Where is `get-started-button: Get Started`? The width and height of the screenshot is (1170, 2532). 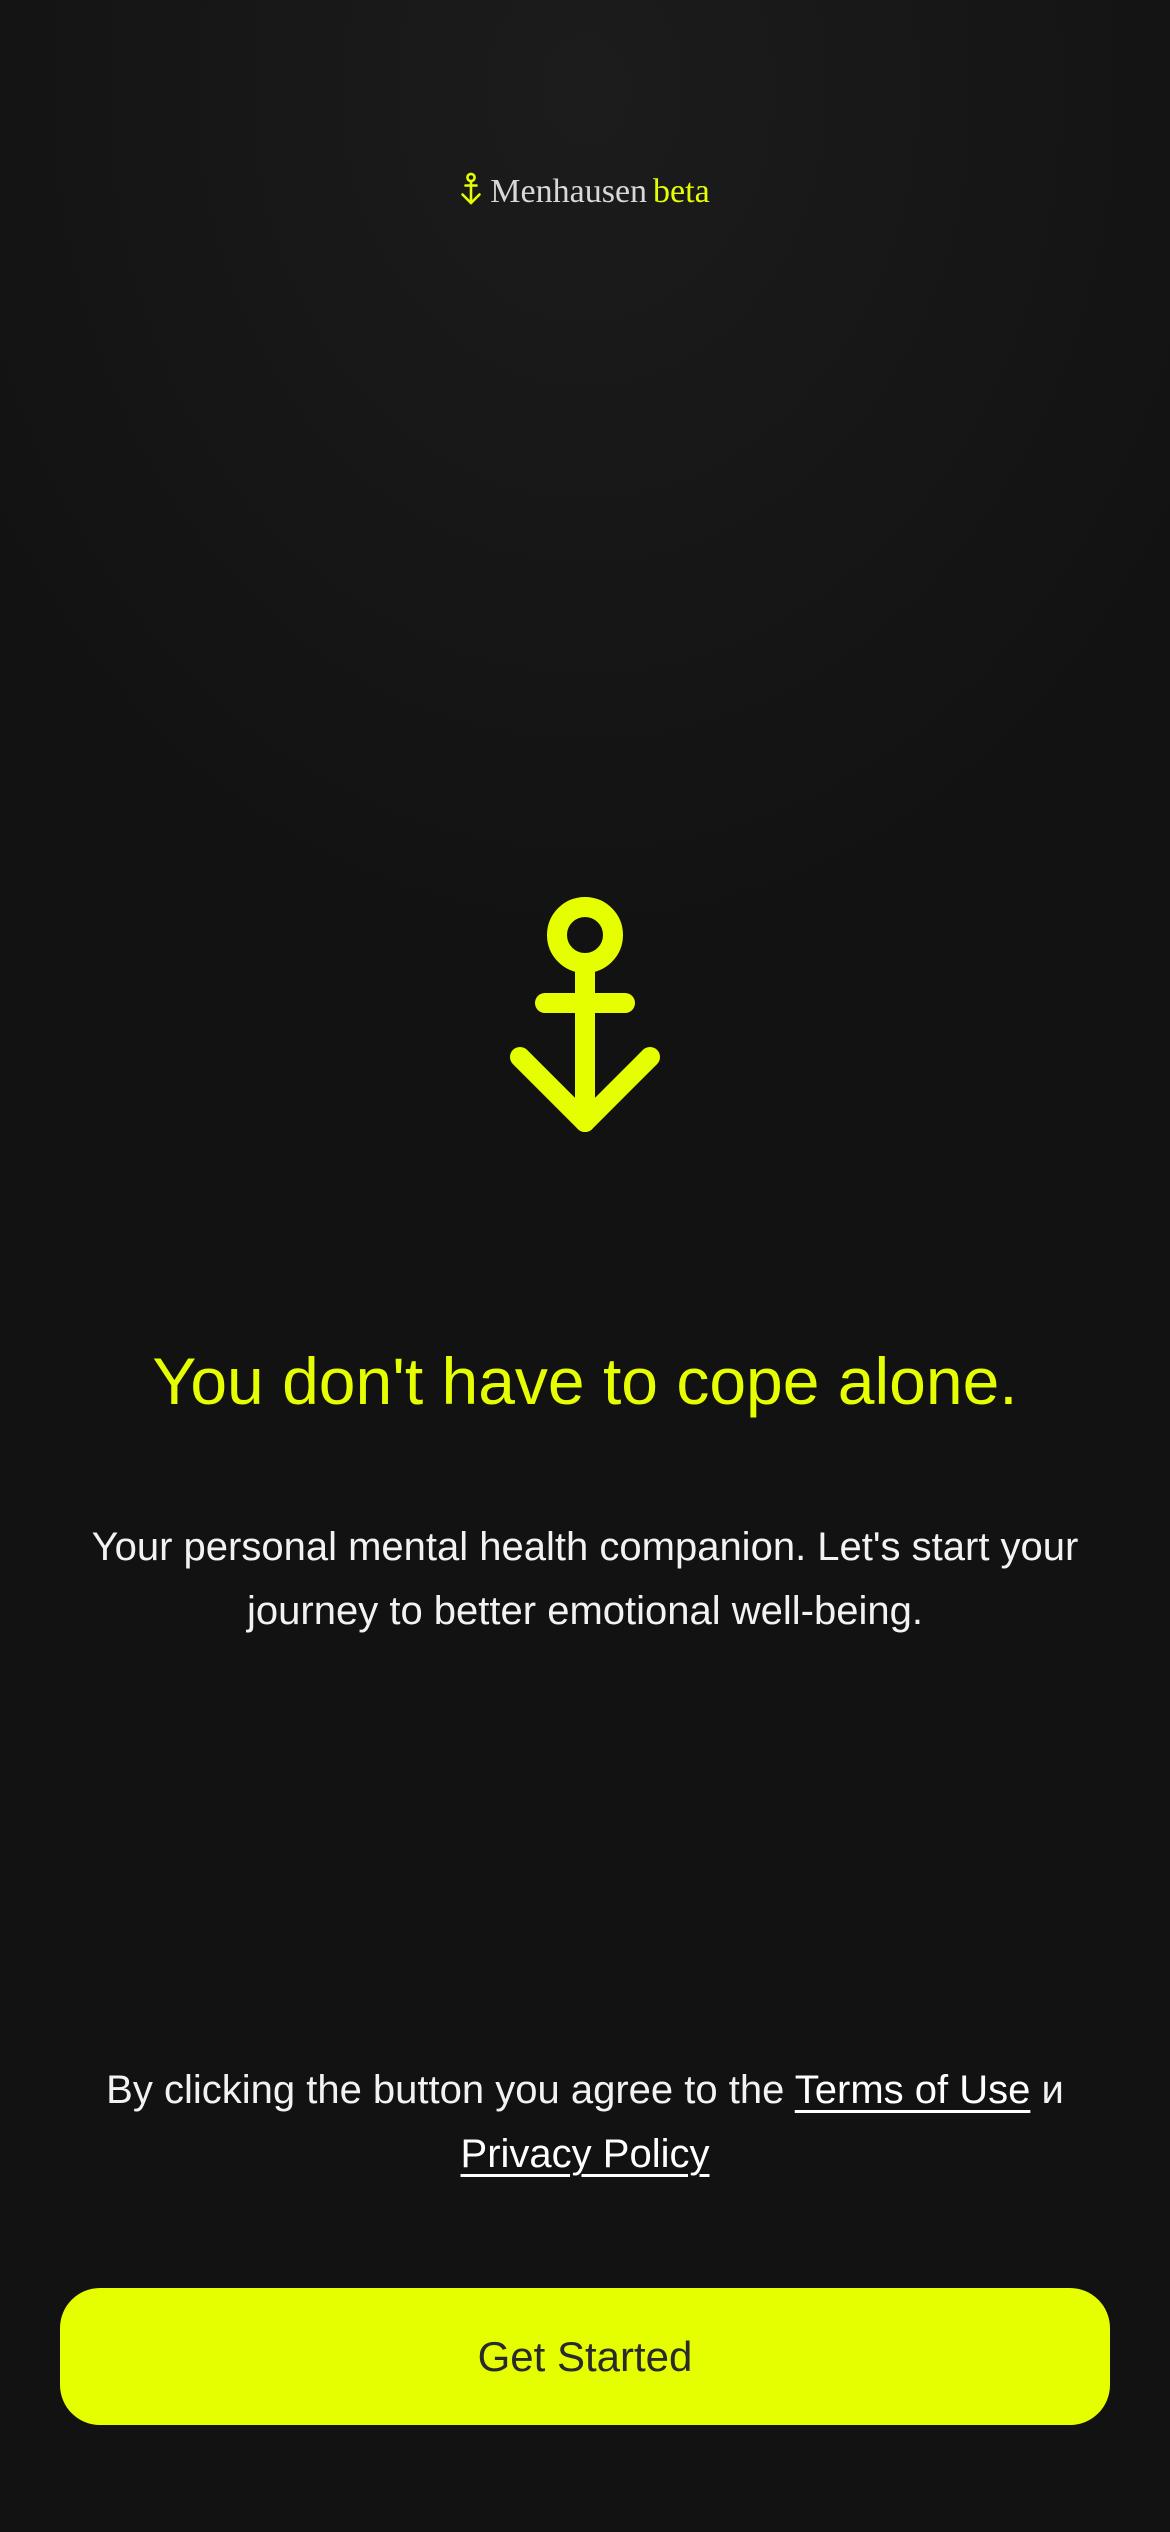 get-started-button: Get Started is located at coordinates (585, 2356).